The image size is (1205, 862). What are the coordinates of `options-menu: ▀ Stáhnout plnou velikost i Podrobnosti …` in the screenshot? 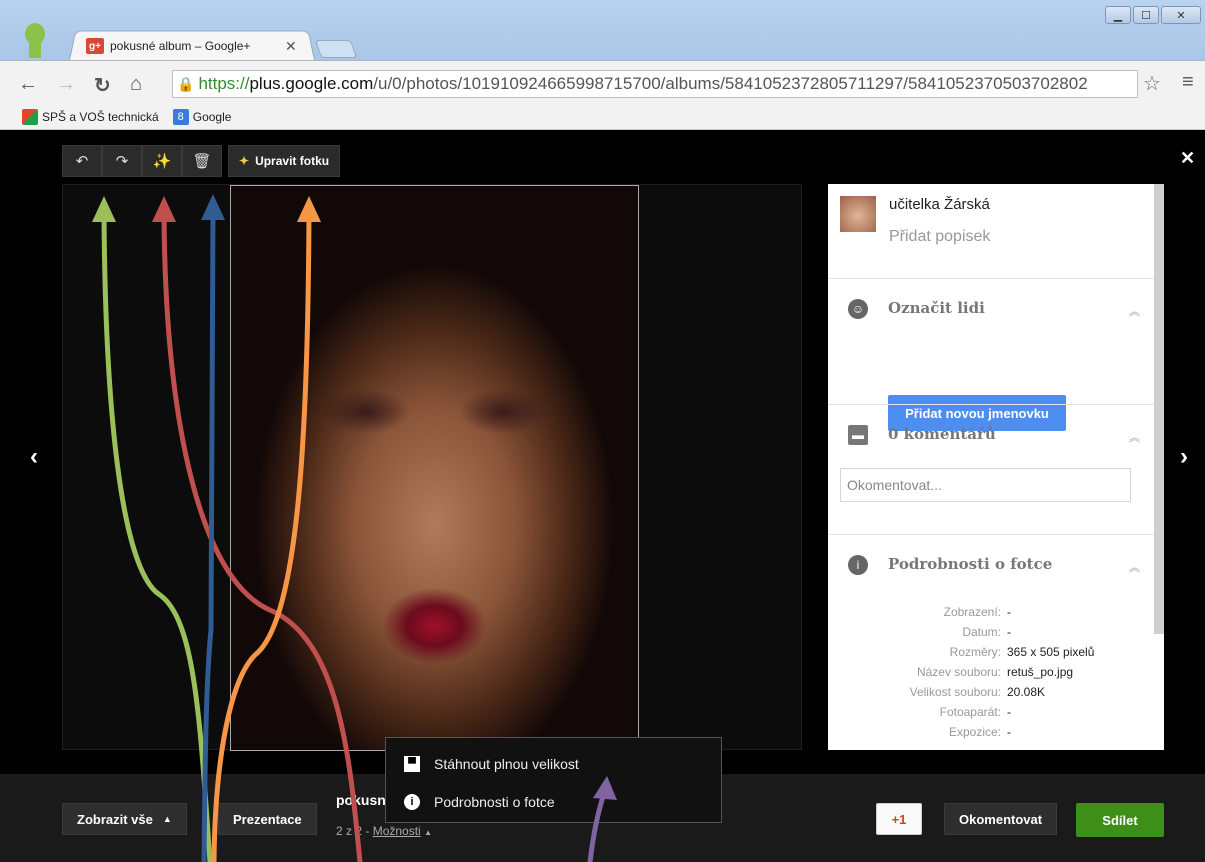 It's located at (553, 780).